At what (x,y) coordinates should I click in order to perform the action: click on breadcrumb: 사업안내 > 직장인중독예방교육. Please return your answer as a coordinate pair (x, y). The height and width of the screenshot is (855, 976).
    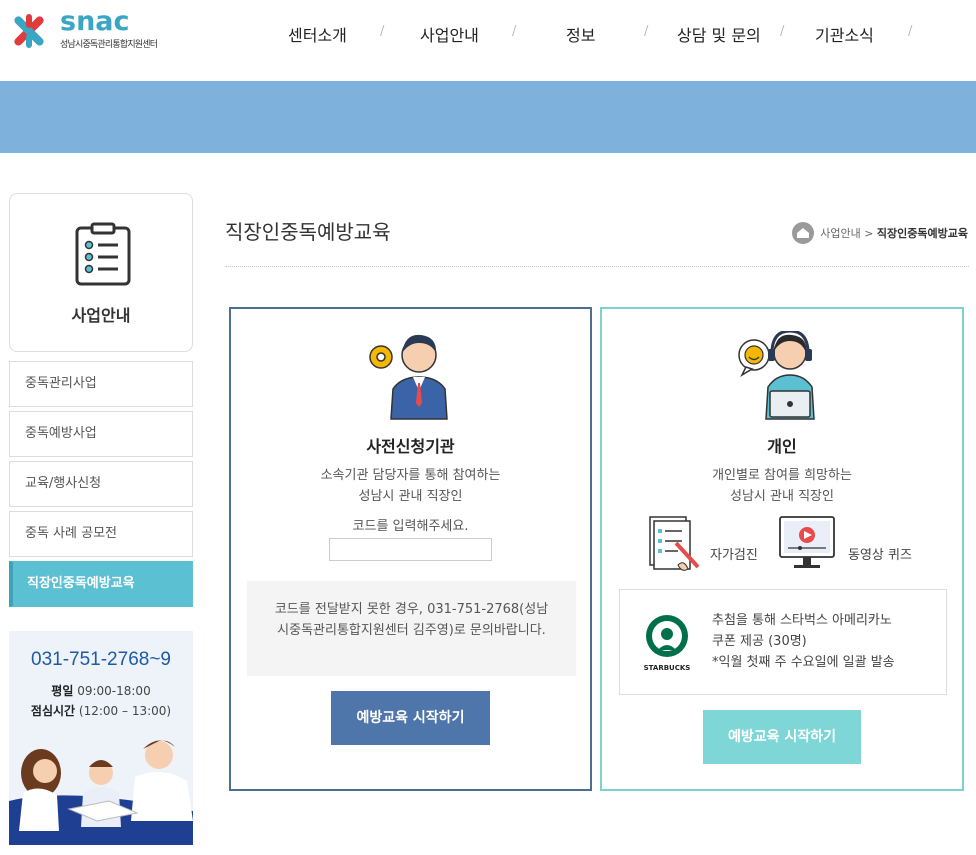
    Looking at the image, I should click on (880, 233).